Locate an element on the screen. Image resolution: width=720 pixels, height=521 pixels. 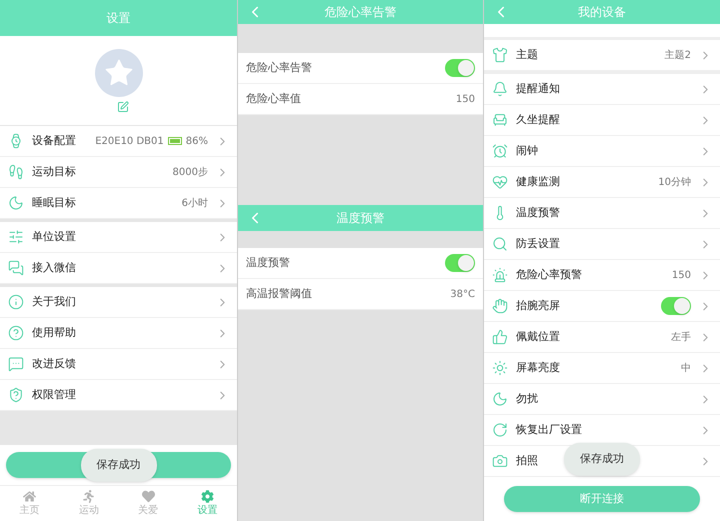
row-label: 单位设置 is located at coordinates (54, 236).